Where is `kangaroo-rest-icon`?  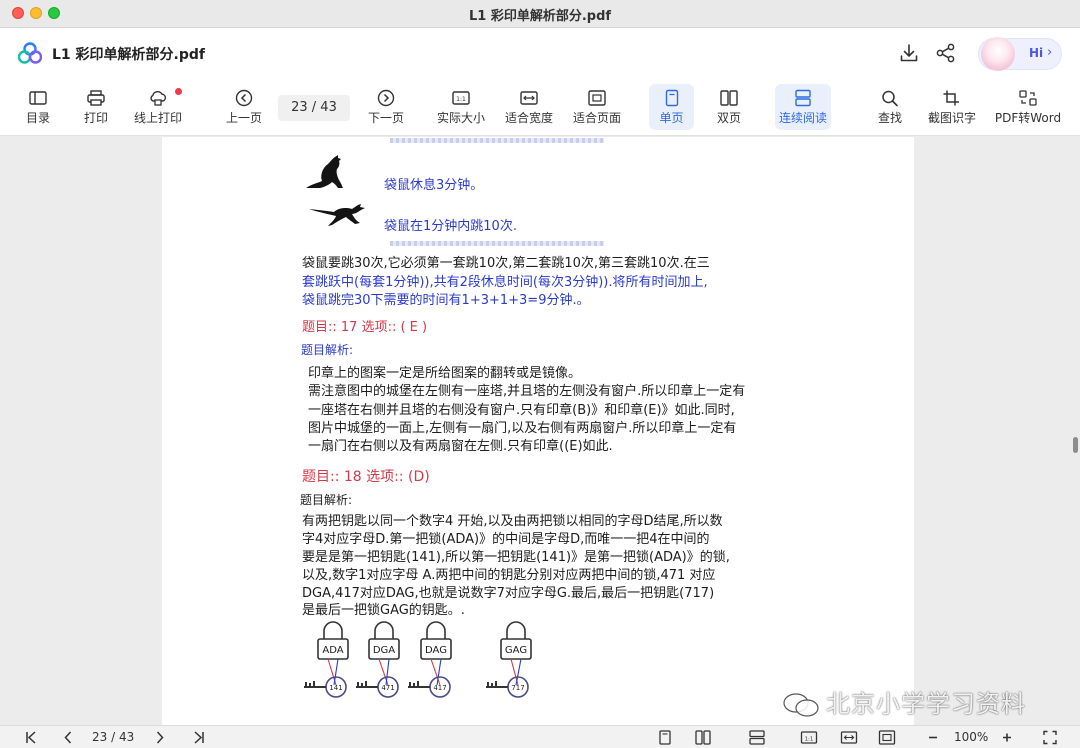 kangaroo-rest-icon is located at coordinates (324, 171).